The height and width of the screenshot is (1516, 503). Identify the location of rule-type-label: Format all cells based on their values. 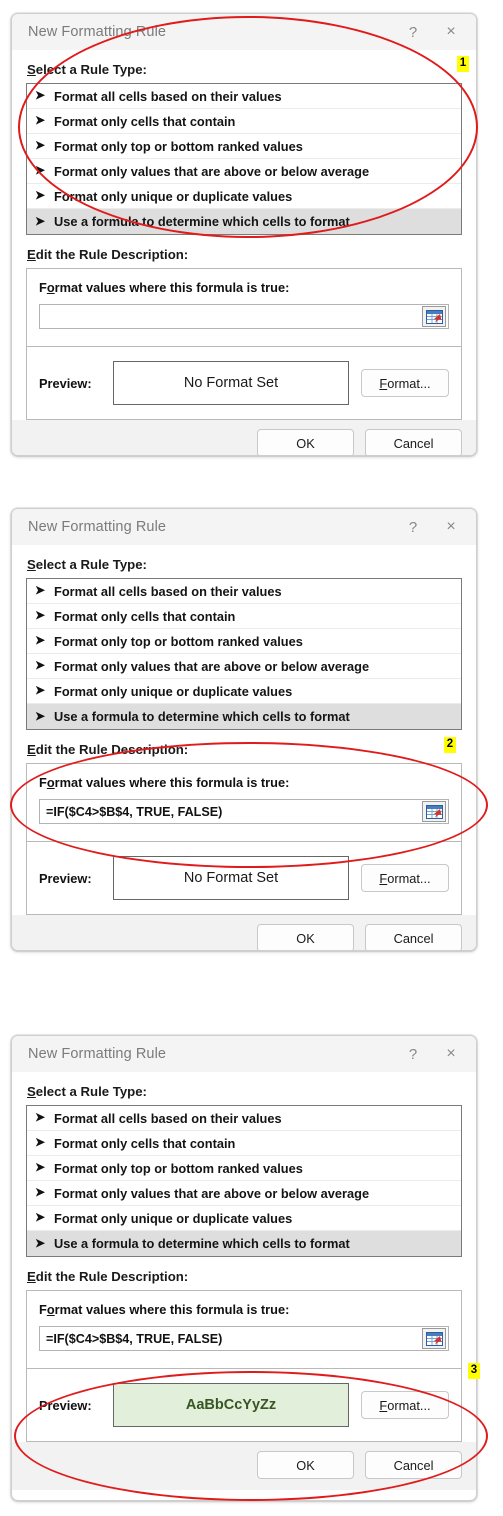
(168, 1118).